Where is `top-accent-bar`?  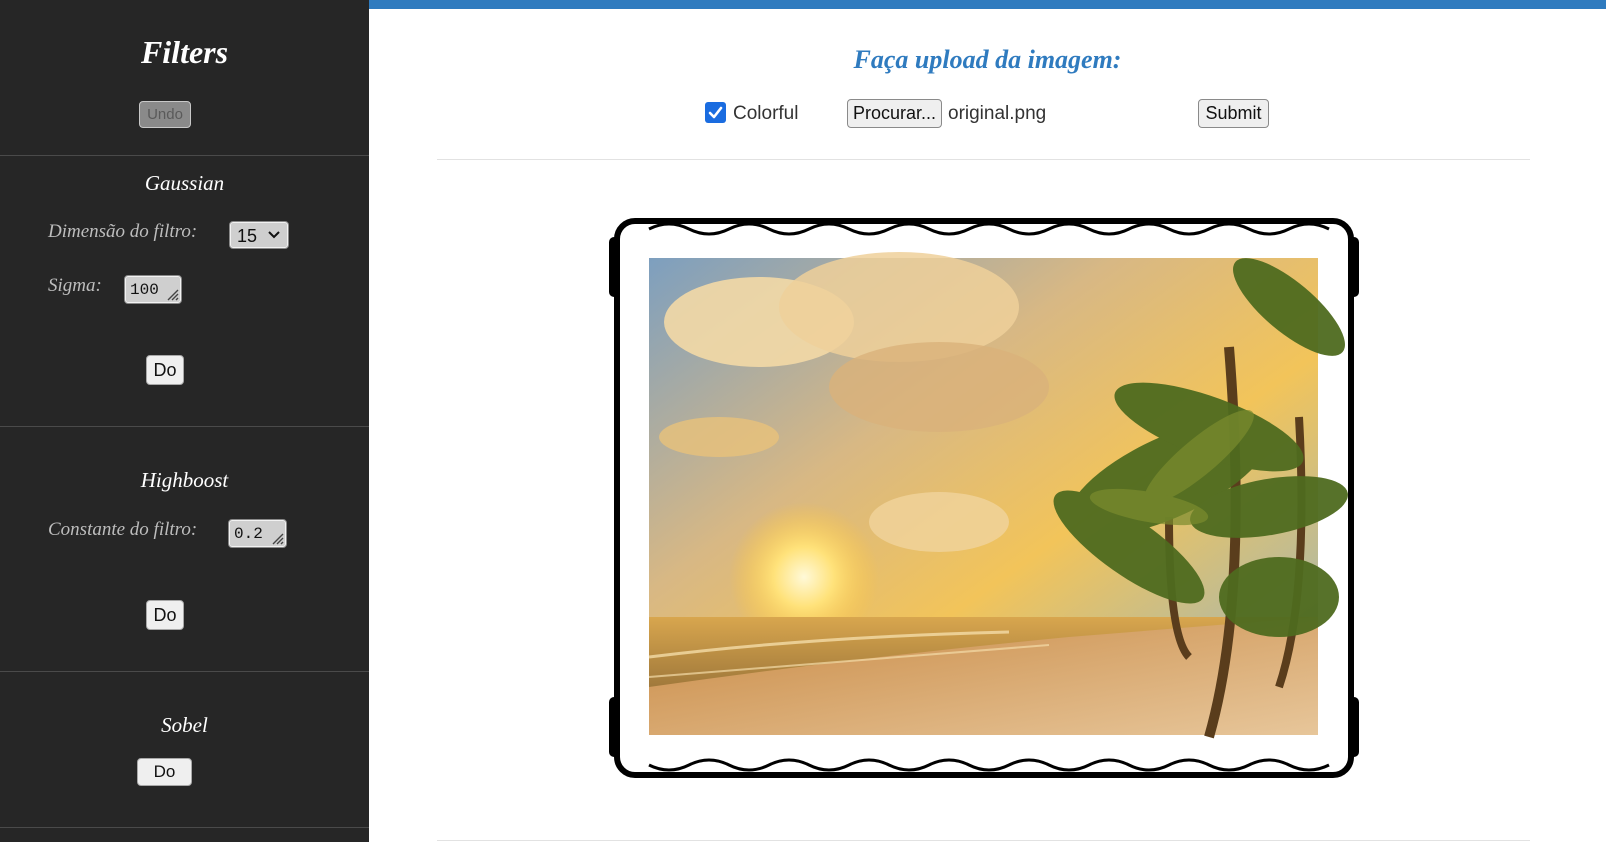
top-accent-bar is located at coordinates (987, 4).